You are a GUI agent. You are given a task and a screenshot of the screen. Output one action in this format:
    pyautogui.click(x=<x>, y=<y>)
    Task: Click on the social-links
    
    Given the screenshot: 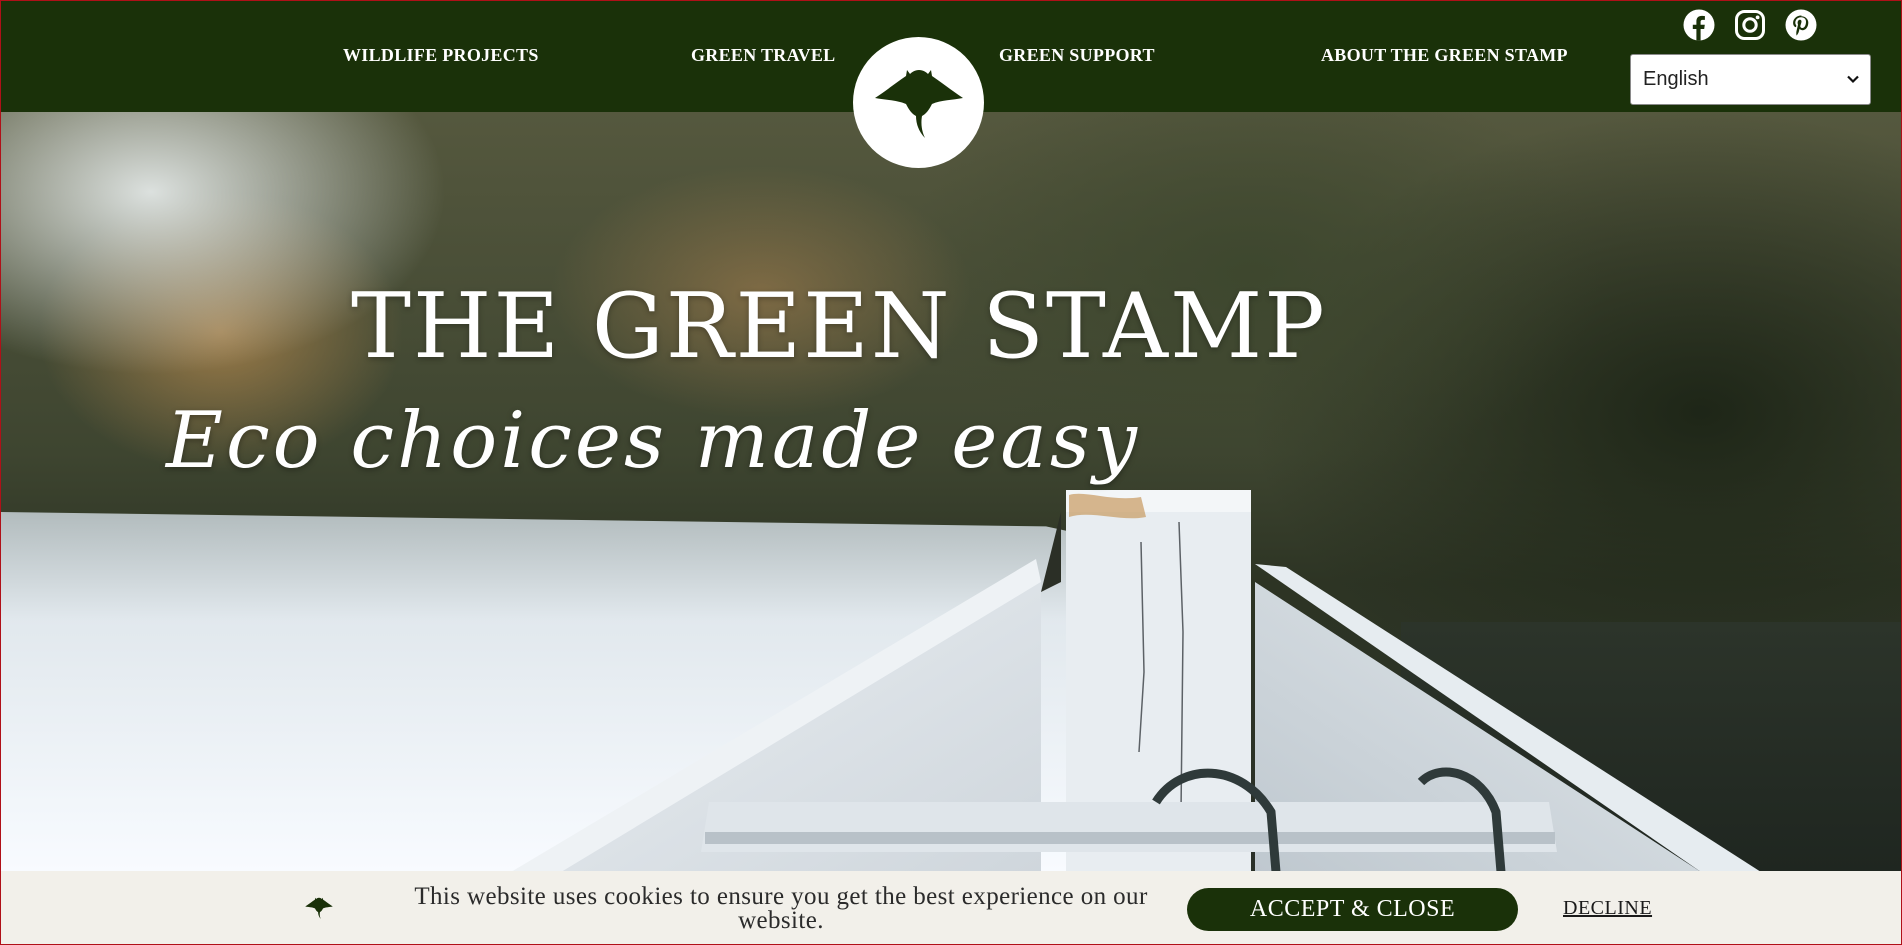 What is the action you would take?
    pyautogui.click(x=1750, y=25)
    